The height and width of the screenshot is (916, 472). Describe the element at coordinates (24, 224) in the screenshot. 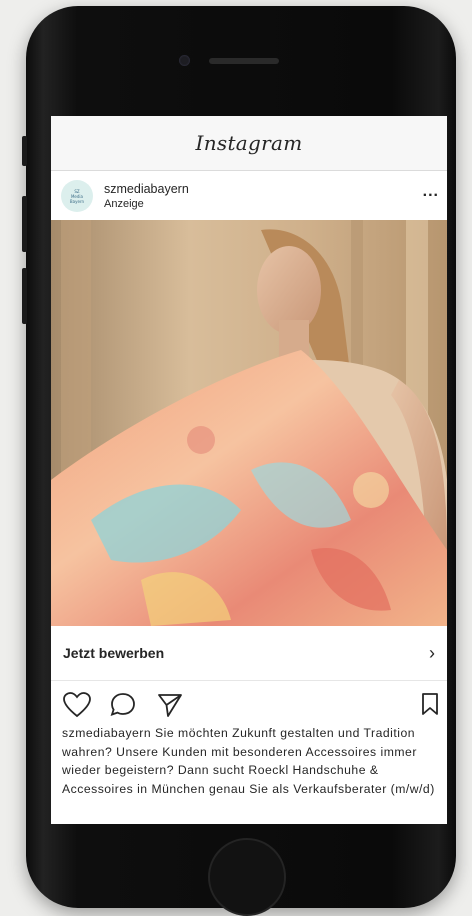

I see `volume-up-button` at that location.